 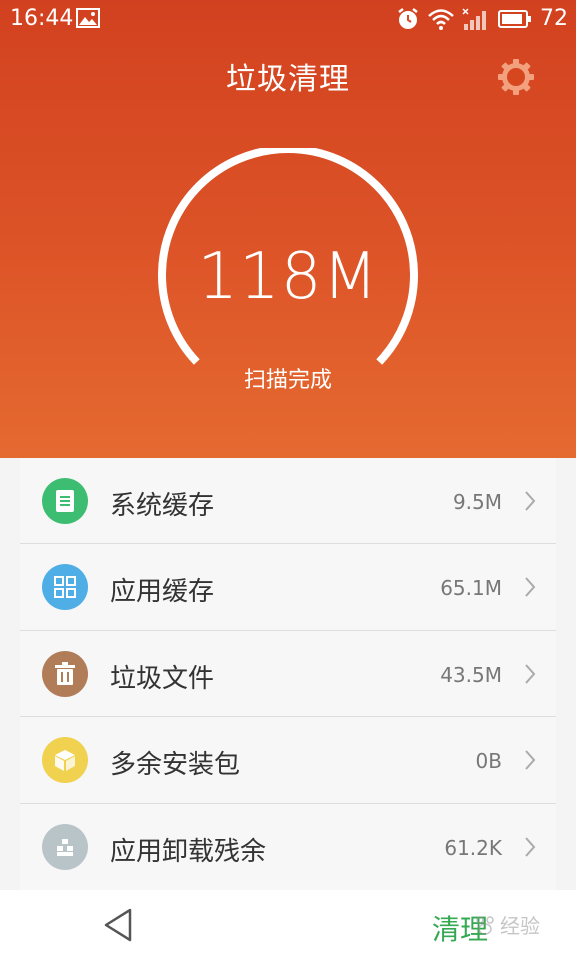 I want to click on list-item-app-cache: 应用缓存 65.1M, so click(x=288, y=587).